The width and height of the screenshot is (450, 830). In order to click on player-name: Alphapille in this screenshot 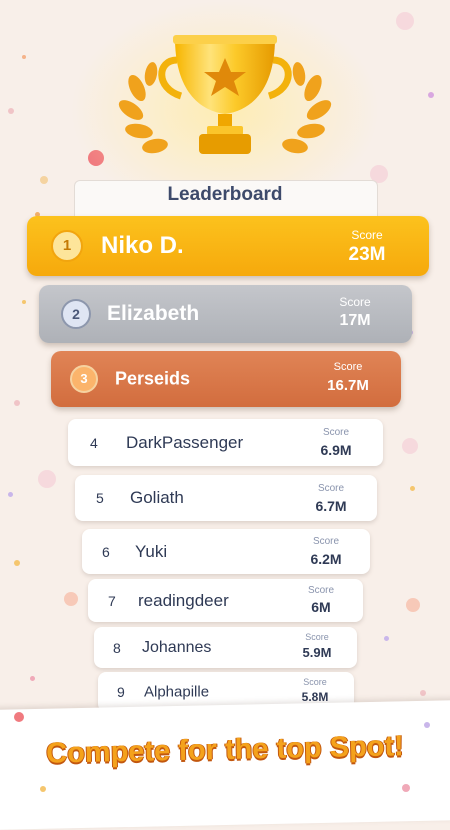, I will do `click(177, 692)`.